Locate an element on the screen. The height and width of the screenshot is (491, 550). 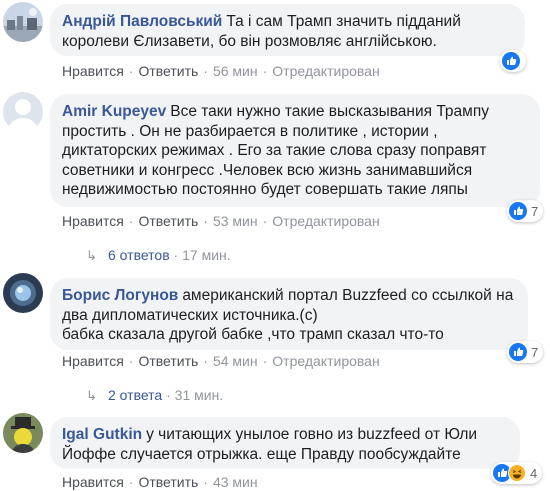
reactions-badge is located at coordinates (513, 61).